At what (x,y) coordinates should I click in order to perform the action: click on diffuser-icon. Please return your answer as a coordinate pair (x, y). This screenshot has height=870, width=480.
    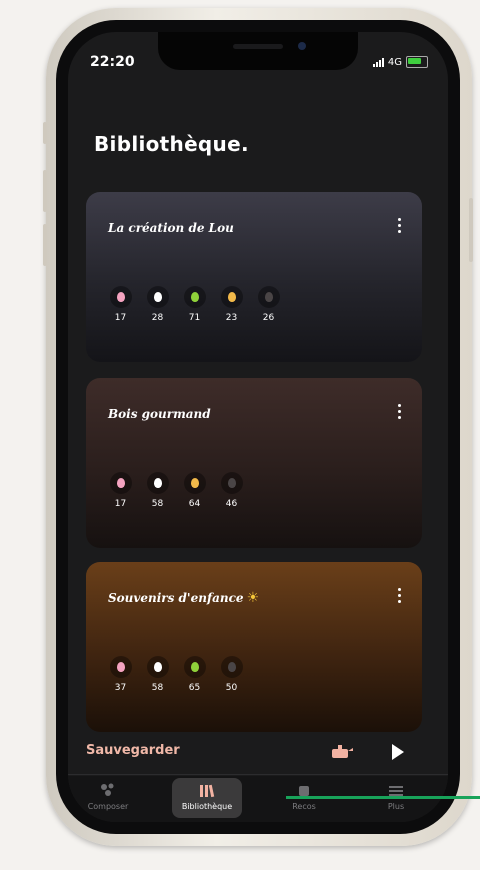
    Looking at the image, I should click on (342, 751).